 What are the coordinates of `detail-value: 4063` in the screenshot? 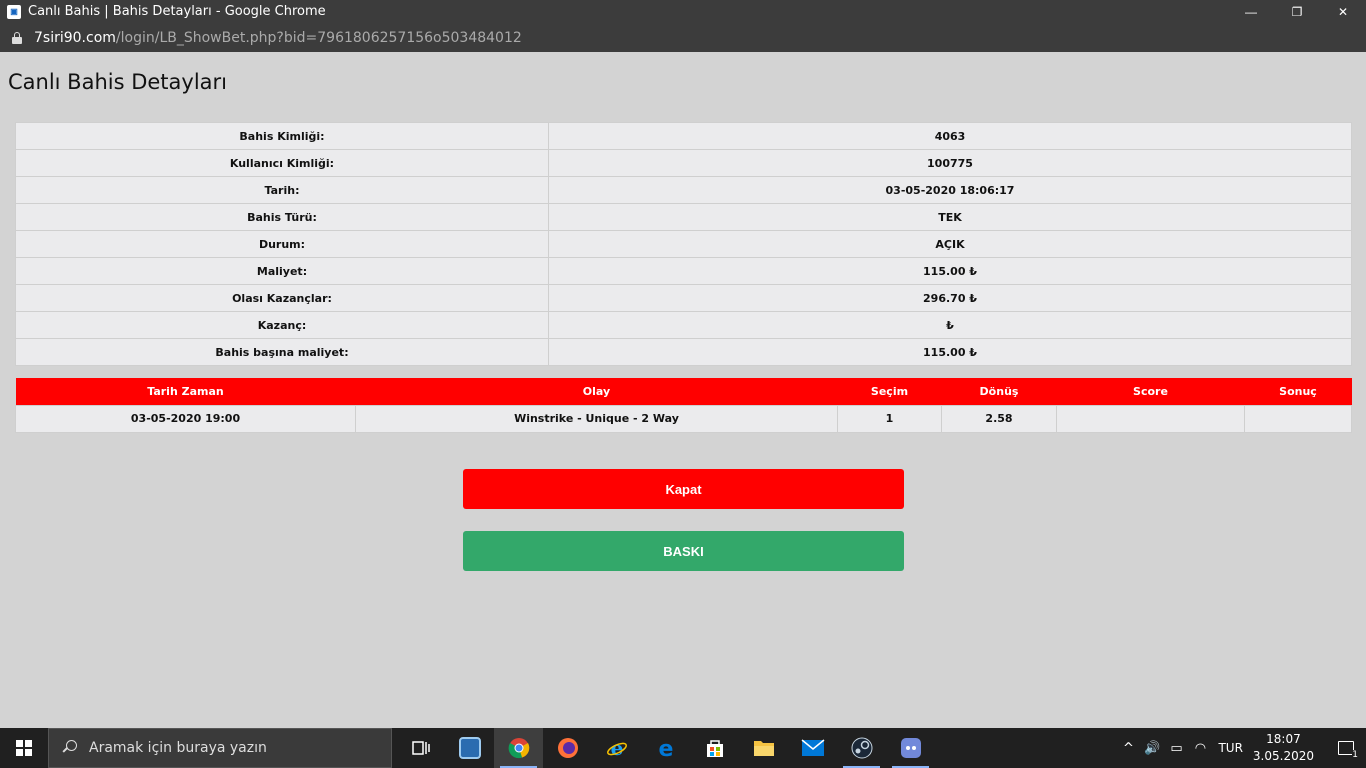 It's located at (950, 136).